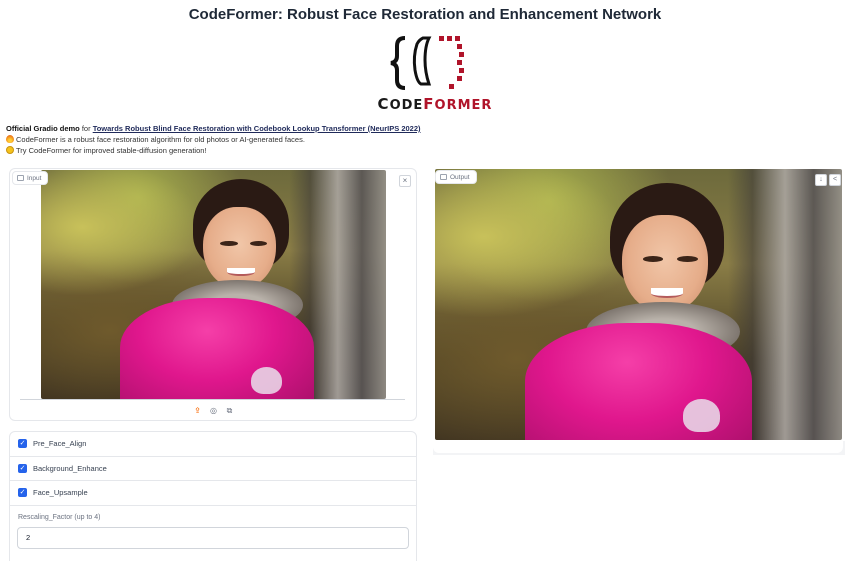 This screenshot has width=850, height=561. Describe the element at coordinates (10, 139) in the screenshot. I see `fire-icon` at that location.